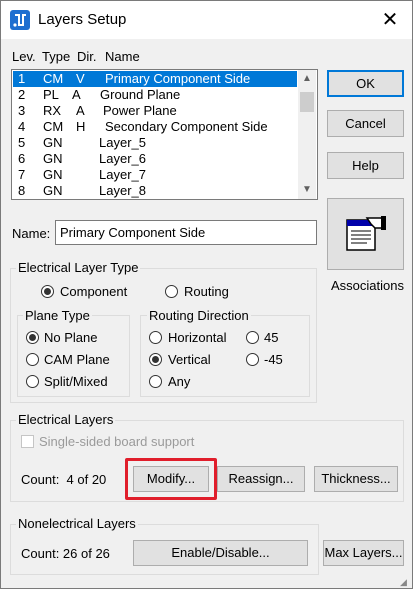  Describe the element at coordinates (32, 381) in the screenshot. I see `split-mixed-radio` at that location.